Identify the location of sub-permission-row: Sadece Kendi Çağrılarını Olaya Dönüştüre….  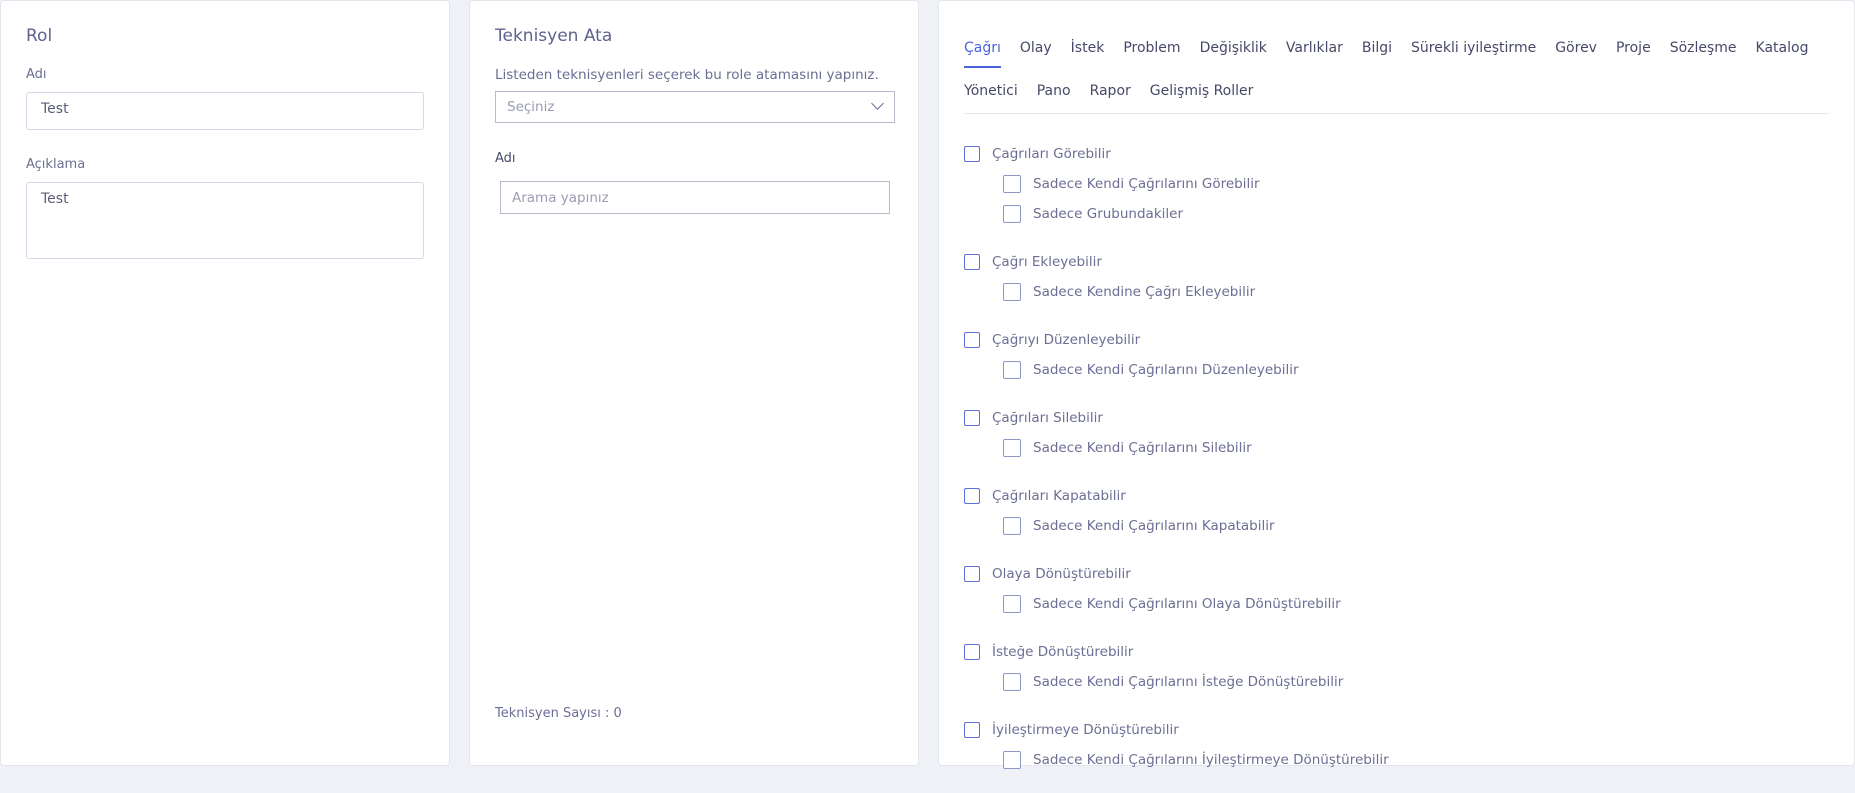
(1394, 604).